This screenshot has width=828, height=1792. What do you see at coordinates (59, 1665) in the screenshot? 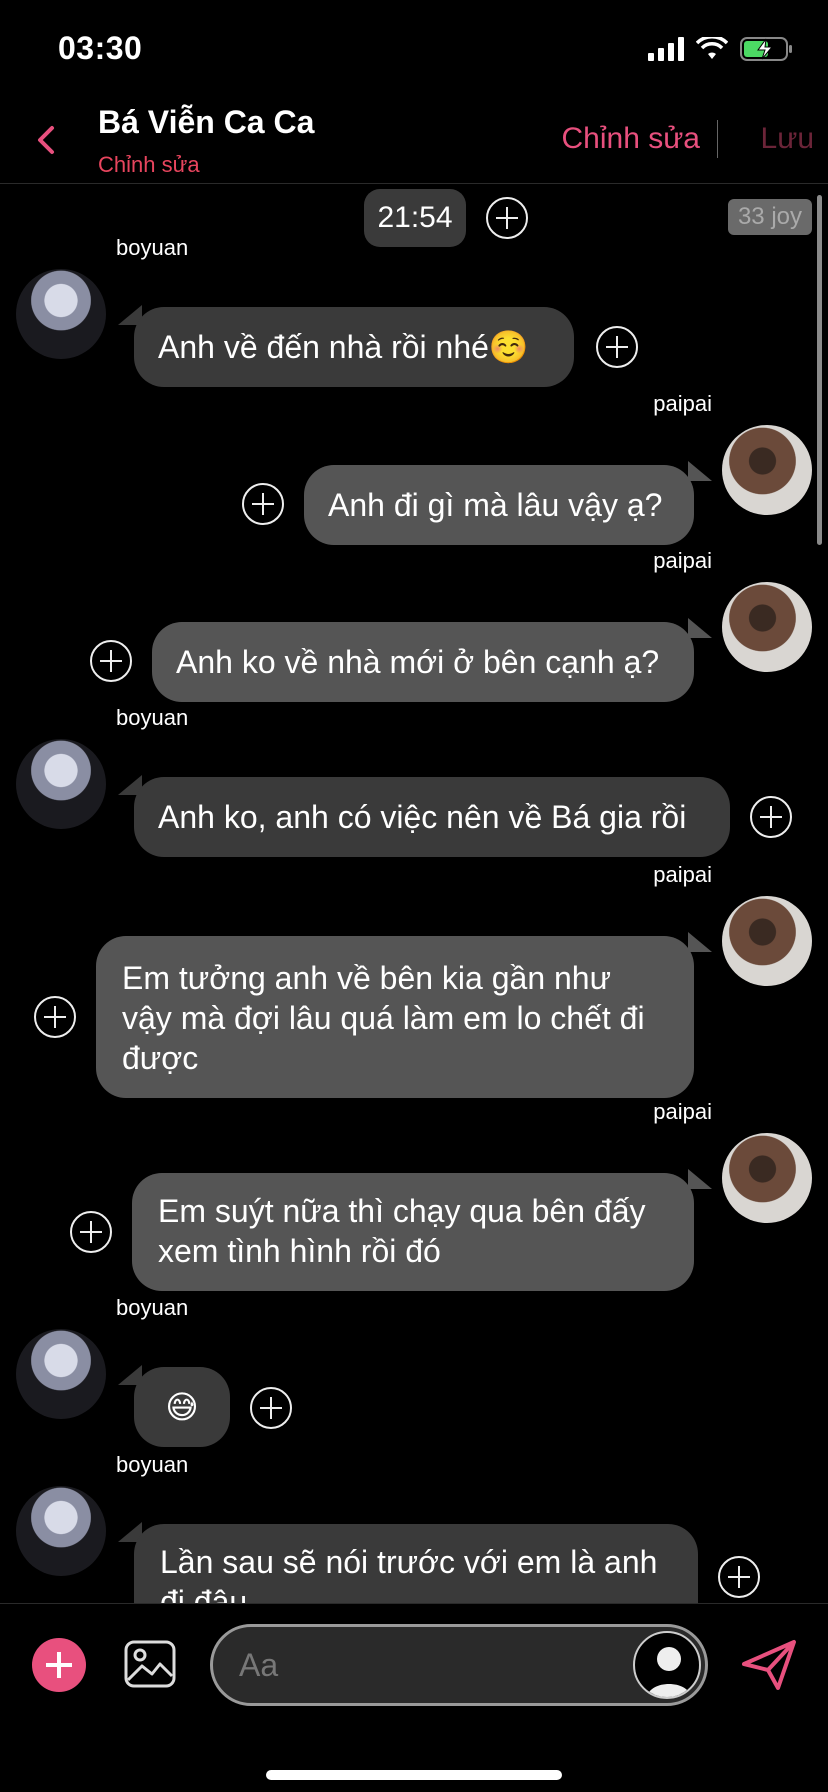
I see `add-attachment-button` at bounding box center [59, 1665].